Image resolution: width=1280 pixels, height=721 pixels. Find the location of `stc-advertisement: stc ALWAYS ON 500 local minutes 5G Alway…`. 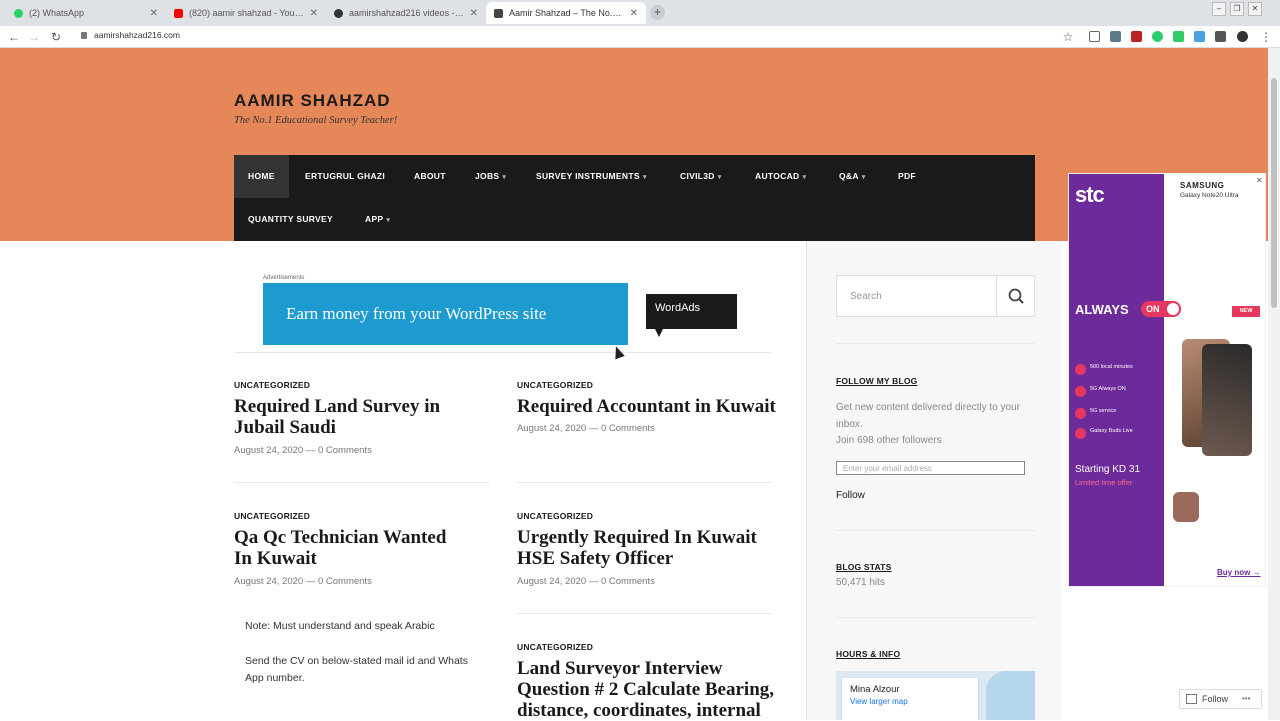

stc-advertisement: stc ALWAYS ON 500 local minutes 5G Alway… is located at coordinates (1167, 380).